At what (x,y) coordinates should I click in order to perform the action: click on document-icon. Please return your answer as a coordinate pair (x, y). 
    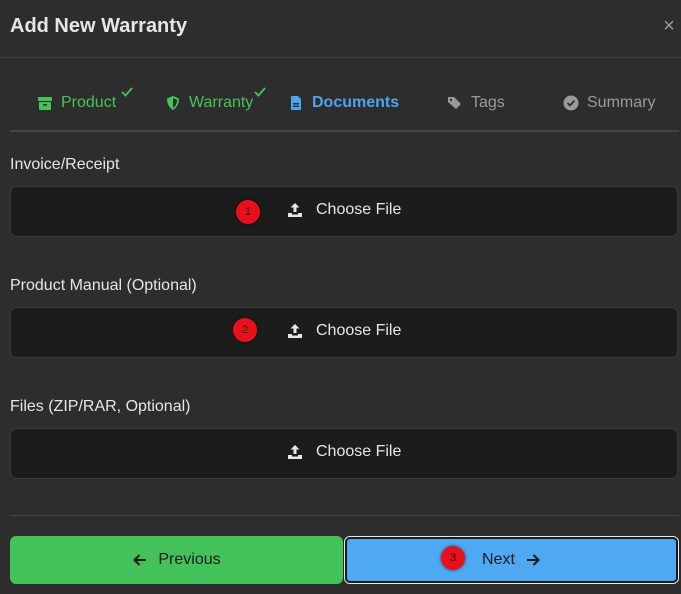
    Looking at the image, I should click on (296, 103).